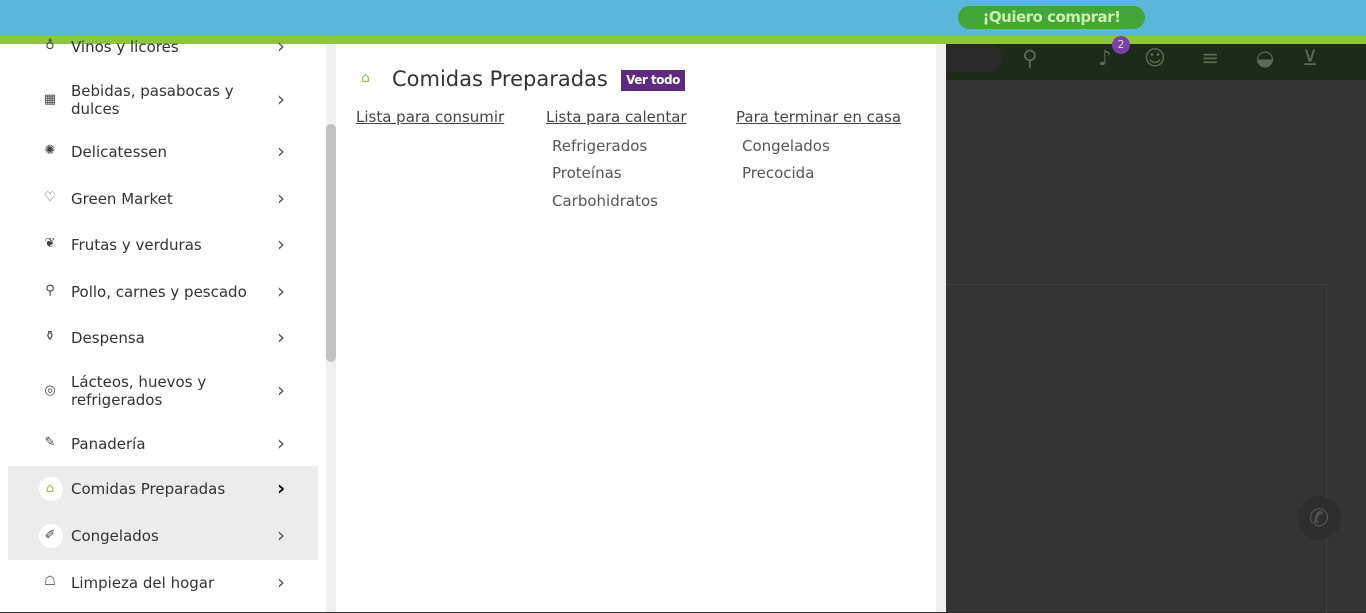 This screenshot has width=1366, height=613. What do you see at coordinates (159, 292) in the screenshot?
I see `sidebar-item-label: Pollo, carnes y pescado` at bounding box center [159, 292].